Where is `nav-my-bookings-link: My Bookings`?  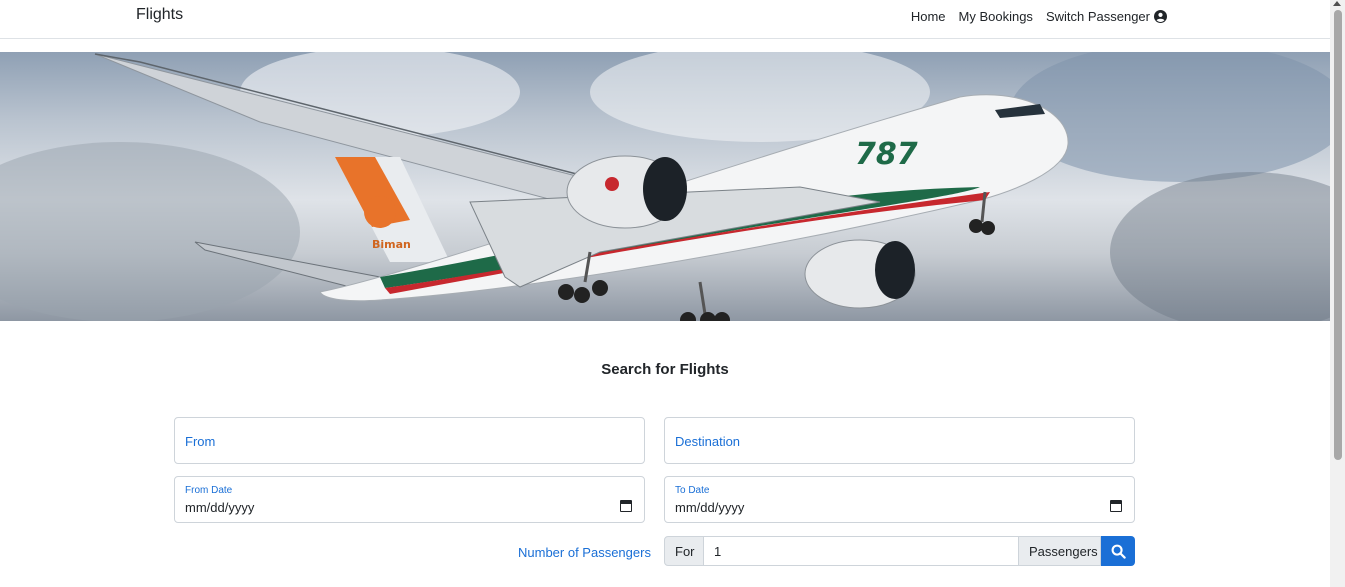 nav-my-bookings-link: My Bookings is located at coordinates (996, 16).